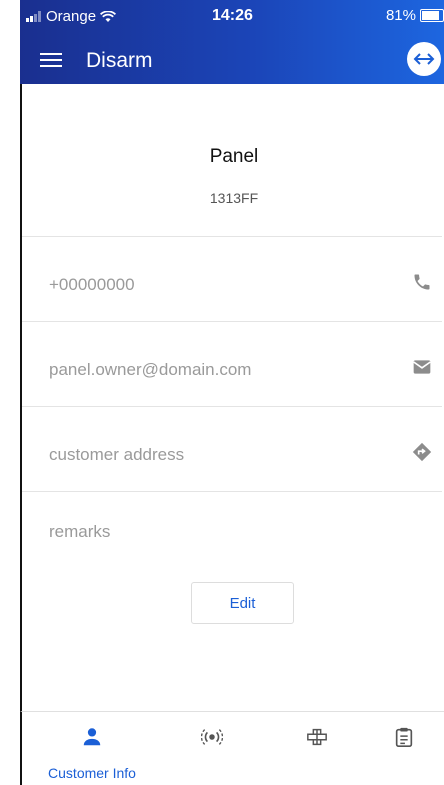 The height and width of the screenshot is (785, 444). I want to click on phone-icon, so click(422, 282).